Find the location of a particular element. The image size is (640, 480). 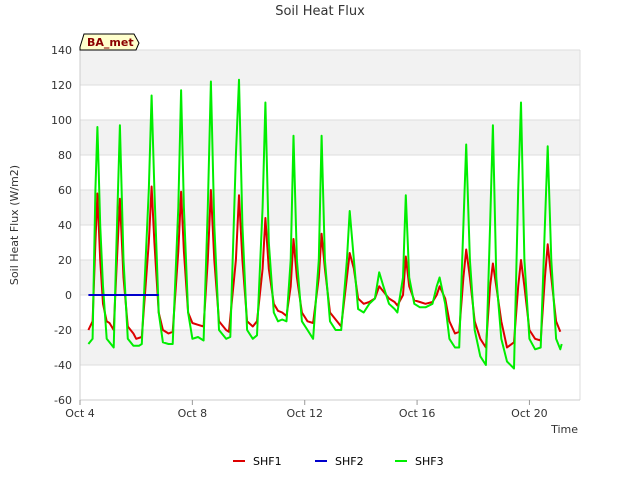

x-axis-label: Time is located at coordinates (564, 429).